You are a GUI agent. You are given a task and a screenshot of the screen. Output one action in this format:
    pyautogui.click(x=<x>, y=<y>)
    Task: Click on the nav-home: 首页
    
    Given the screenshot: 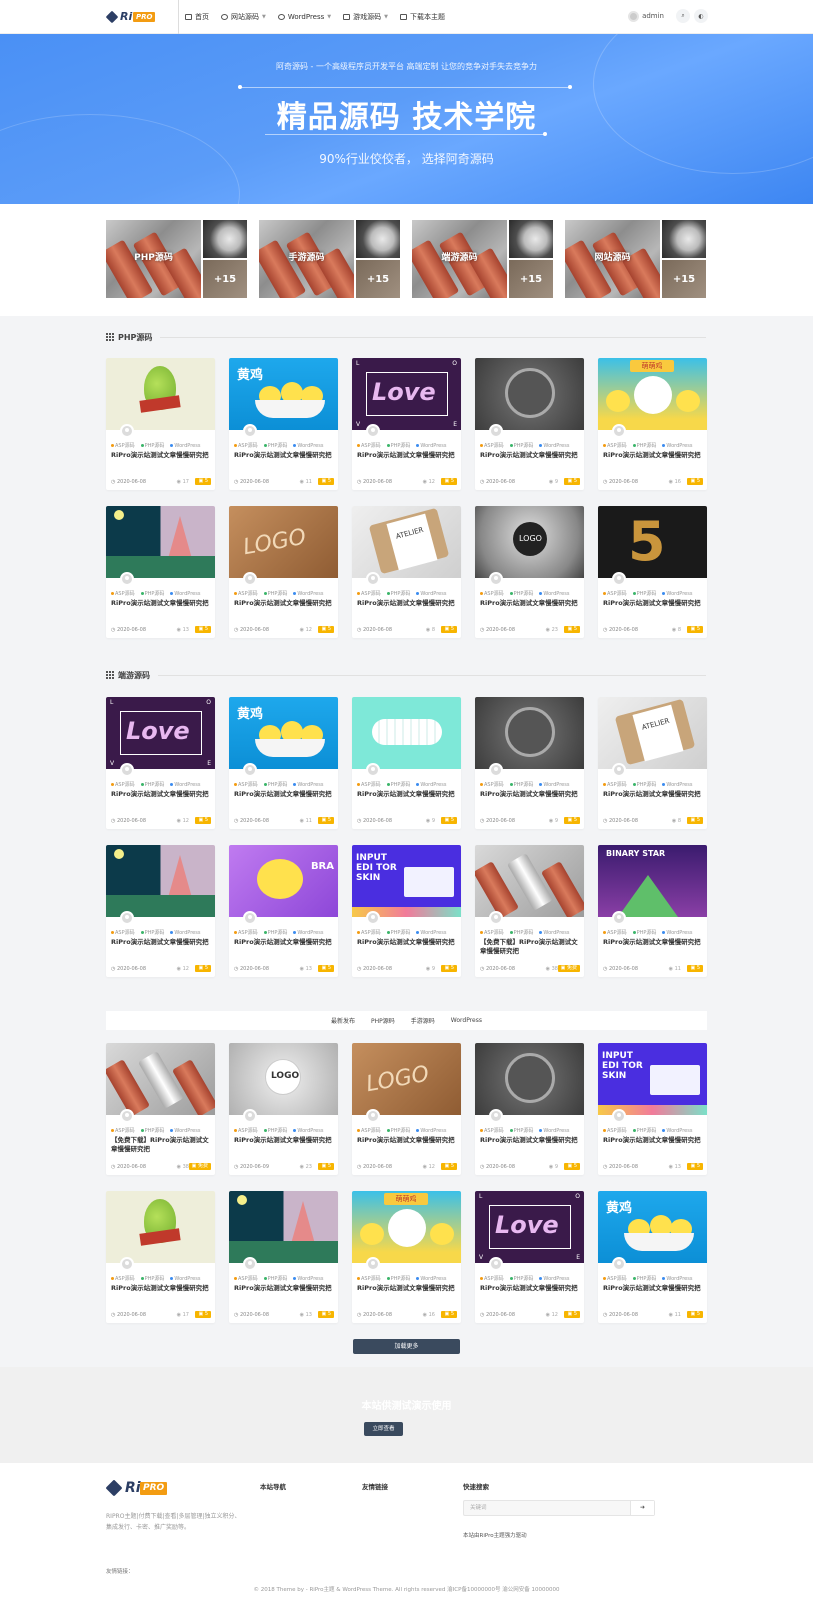 What is the action you would take?
    pyautogui.click(x=197, y=17)
    